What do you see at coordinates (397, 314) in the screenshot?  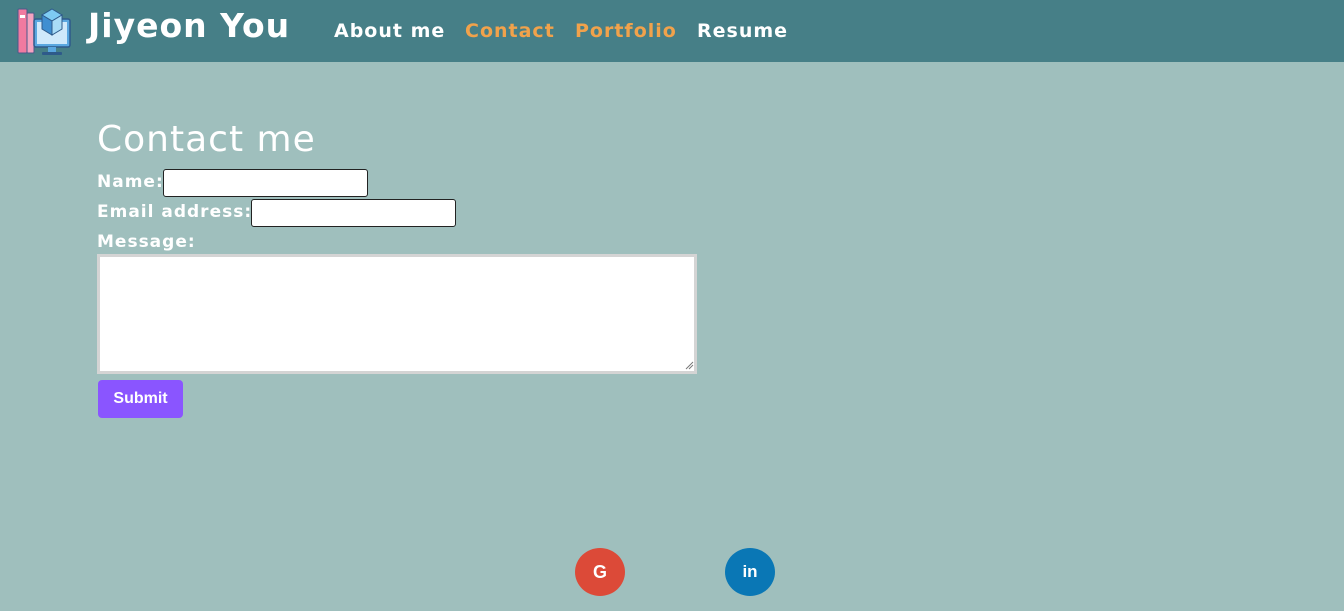 I see `message-textarea` at bounding box center [397, 314].